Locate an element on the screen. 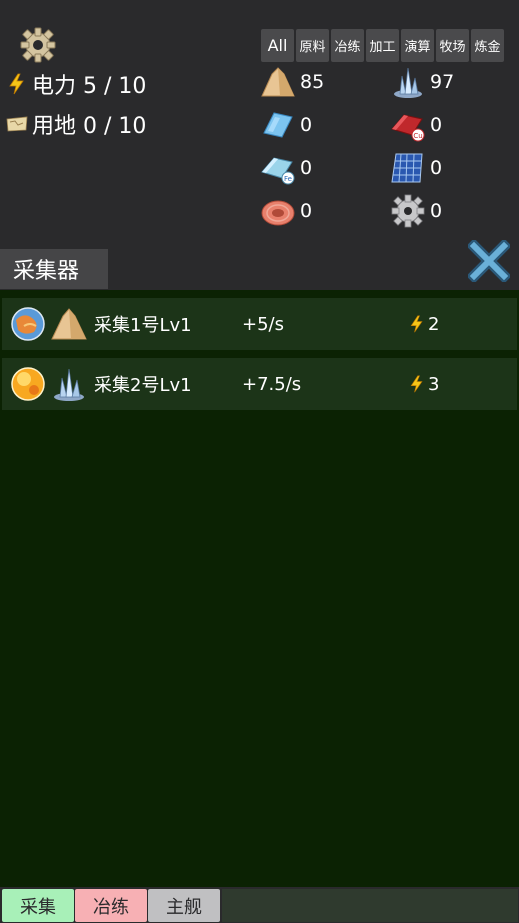 The height and width of the screenshot is (923, 519). settings-gear-icon is located at coordinates (38, 45).